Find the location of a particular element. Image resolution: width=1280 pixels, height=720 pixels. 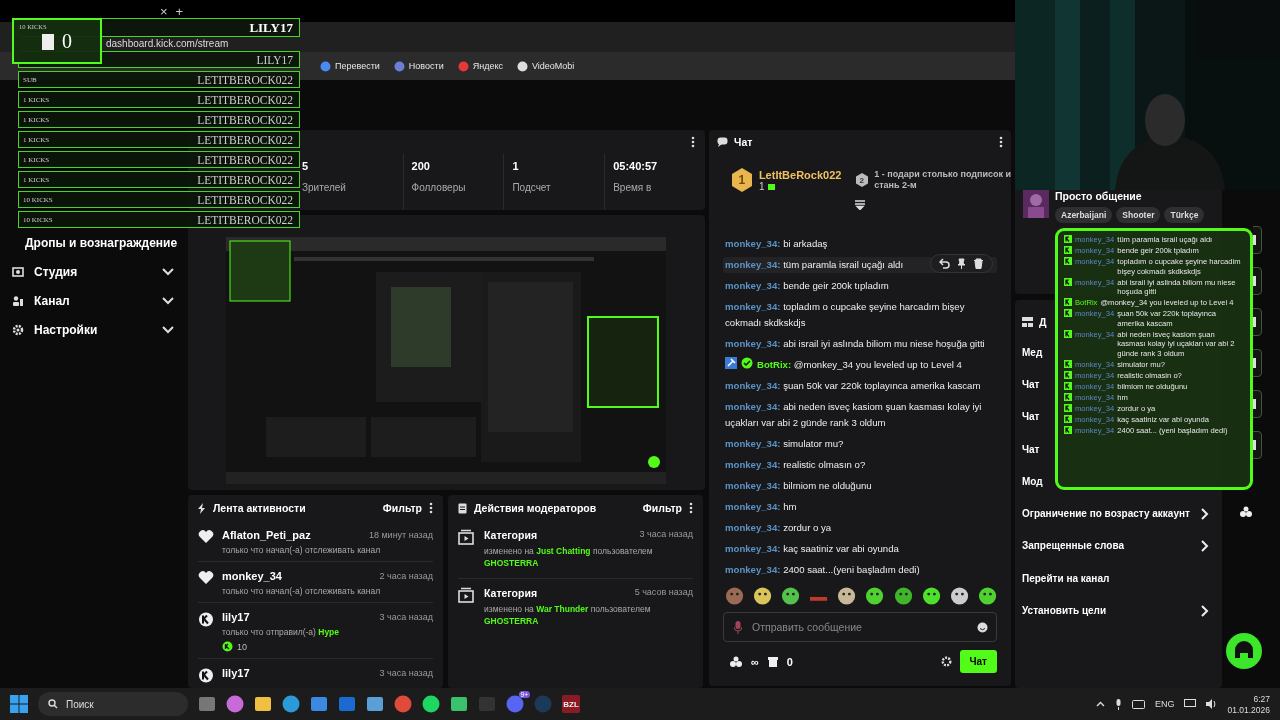

rank-number: 2 is located at coordinates (862, 180).